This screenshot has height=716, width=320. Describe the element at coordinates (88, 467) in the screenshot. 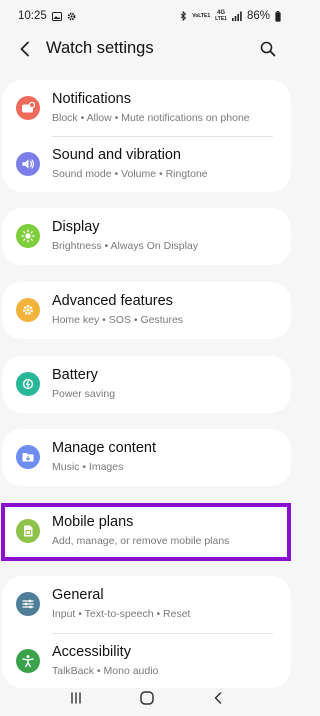

I see `setting-subtitle: Music • Images` at that location.